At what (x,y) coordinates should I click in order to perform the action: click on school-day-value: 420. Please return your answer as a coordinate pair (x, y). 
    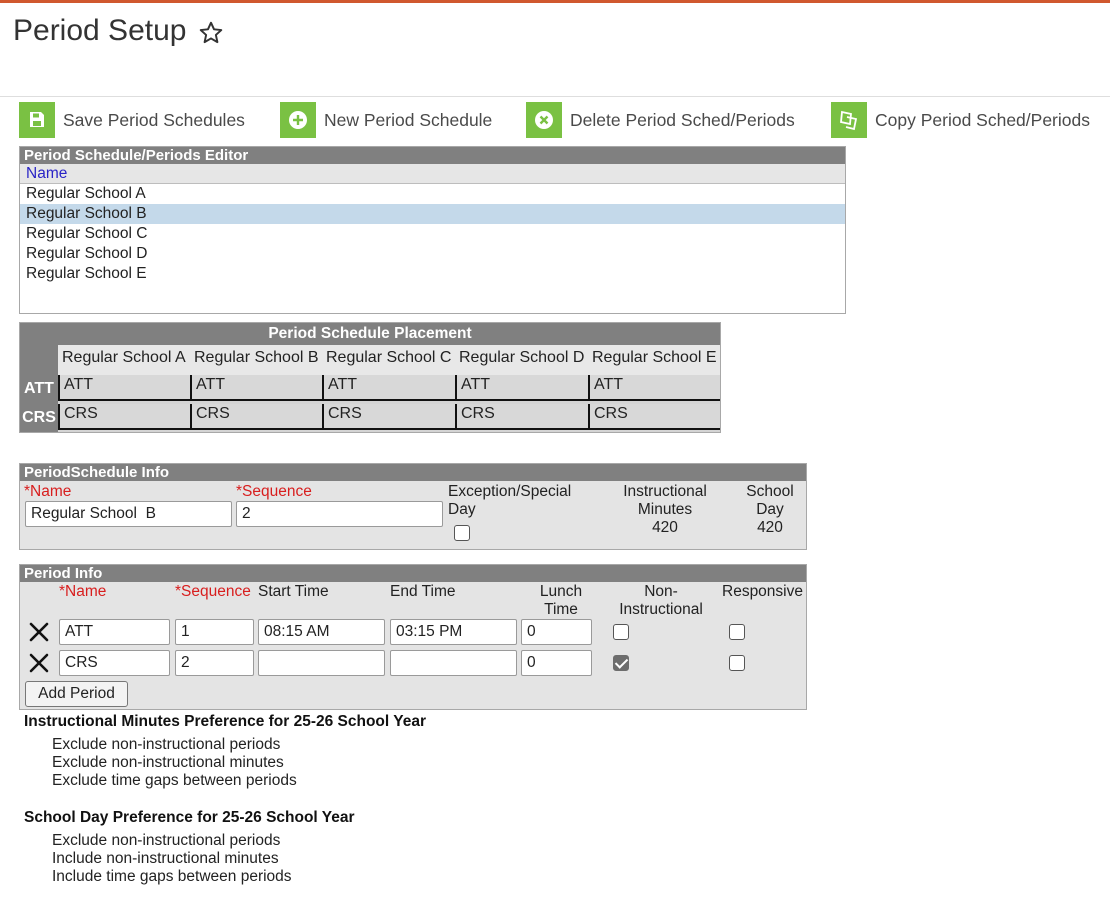
    Looking at the image, I should click on (770, 527).